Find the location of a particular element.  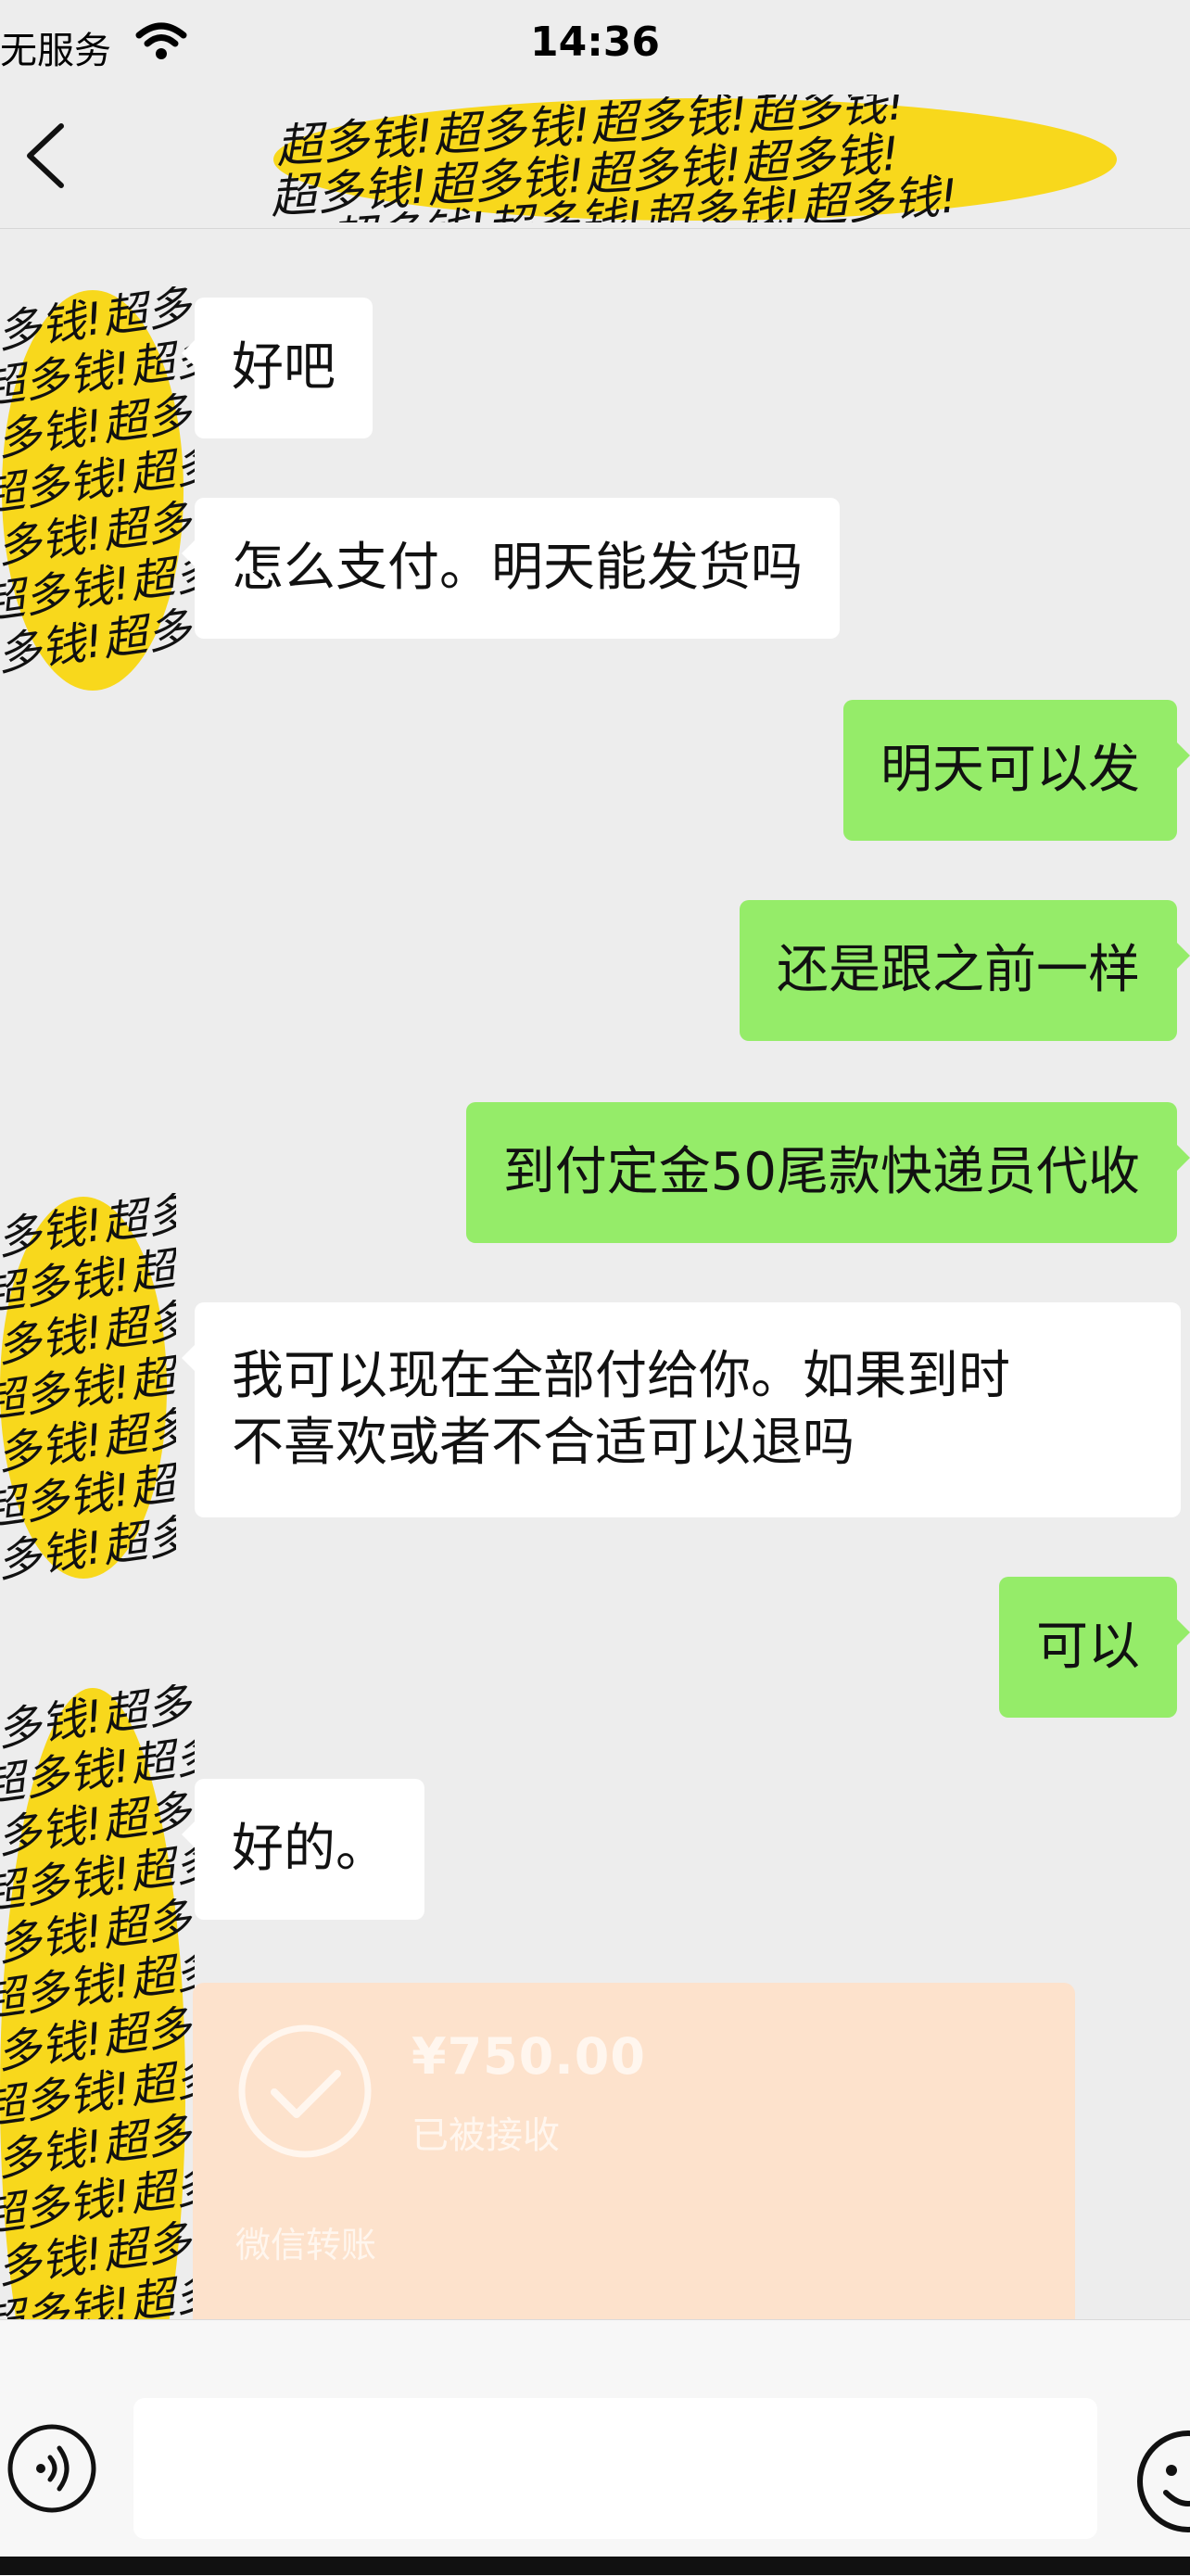

emoji-icon is located at coordinates (1161, 2481).